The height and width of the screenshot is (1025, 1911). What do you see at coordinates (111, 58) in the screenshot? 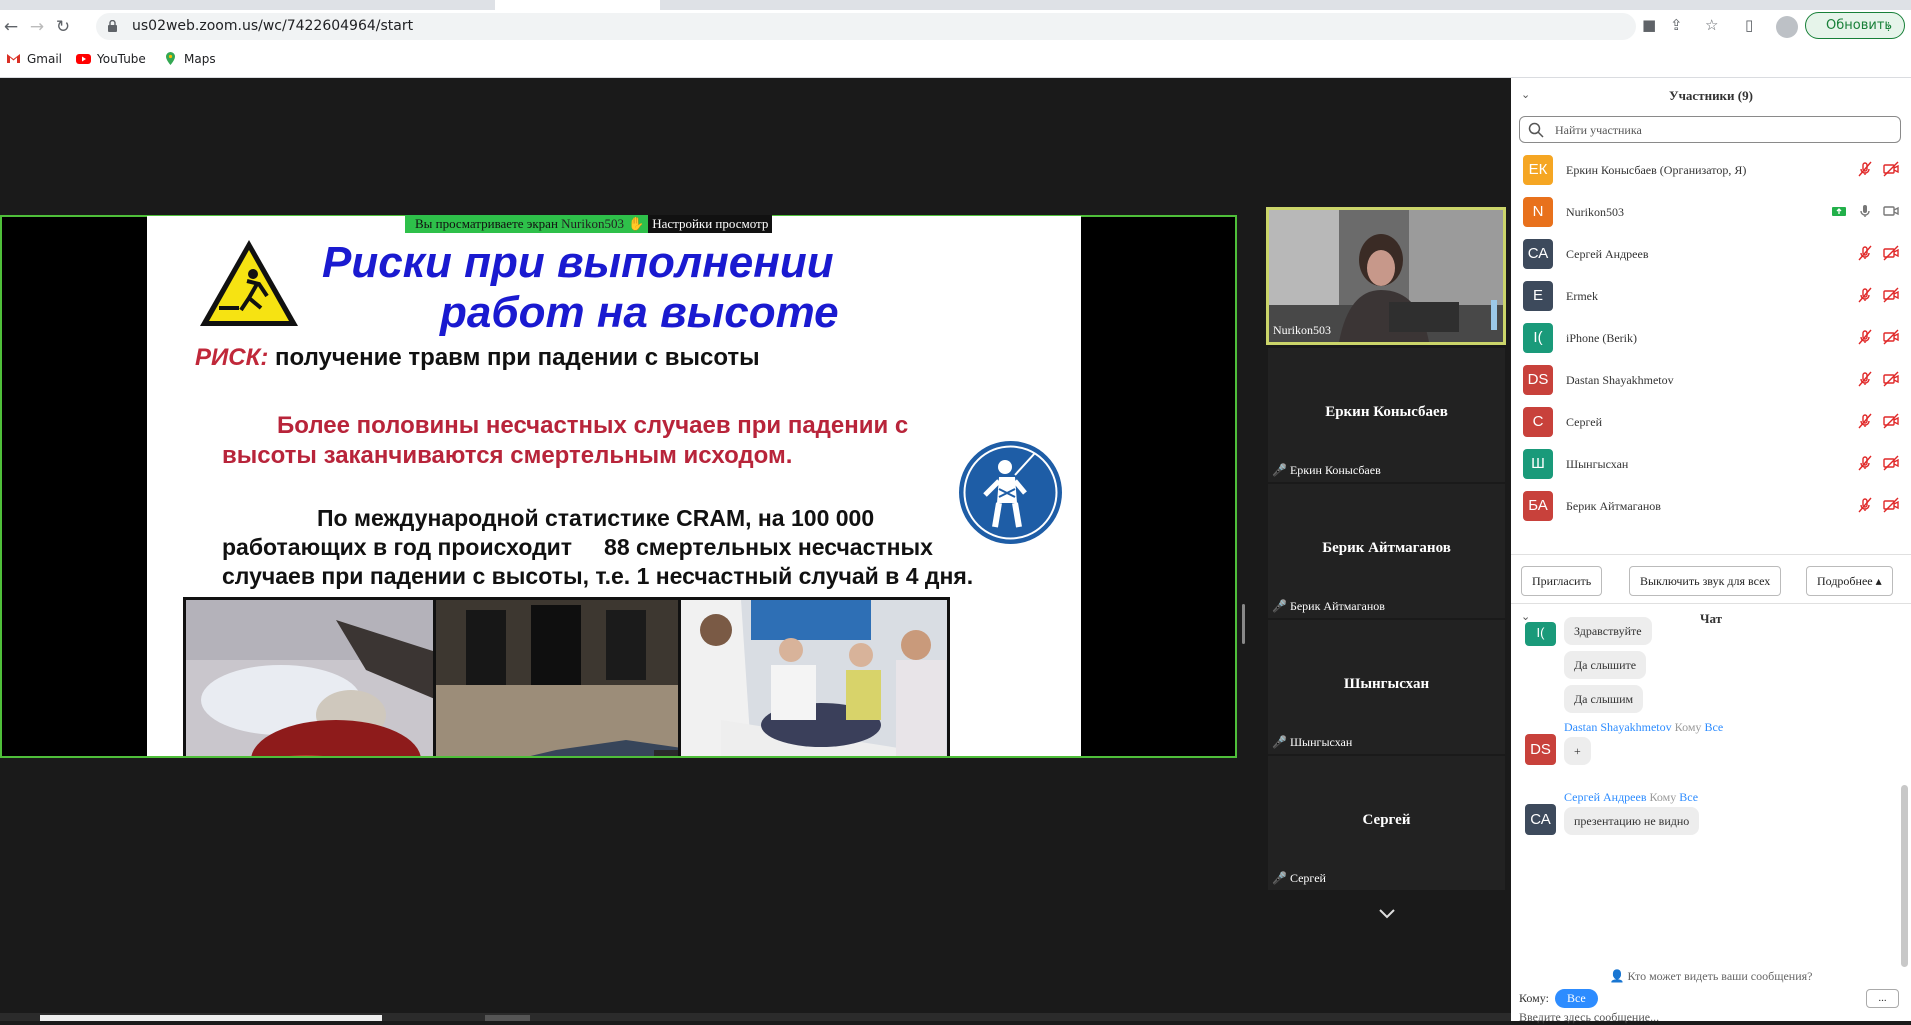
I see `bookmark-youtube: YouTube` at bounding box center [111, 58].